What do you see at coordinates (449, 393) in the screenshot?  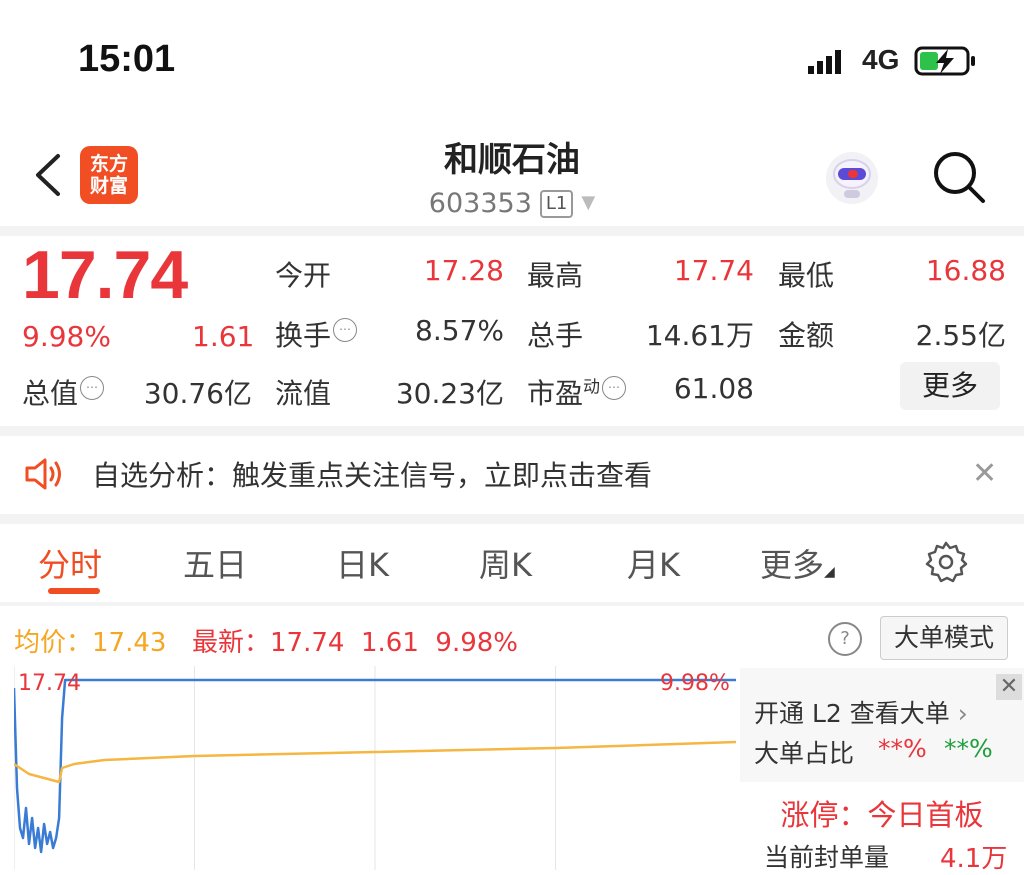 I see `float-mv-value: 30.23亿` at bounding box center [449, 393].